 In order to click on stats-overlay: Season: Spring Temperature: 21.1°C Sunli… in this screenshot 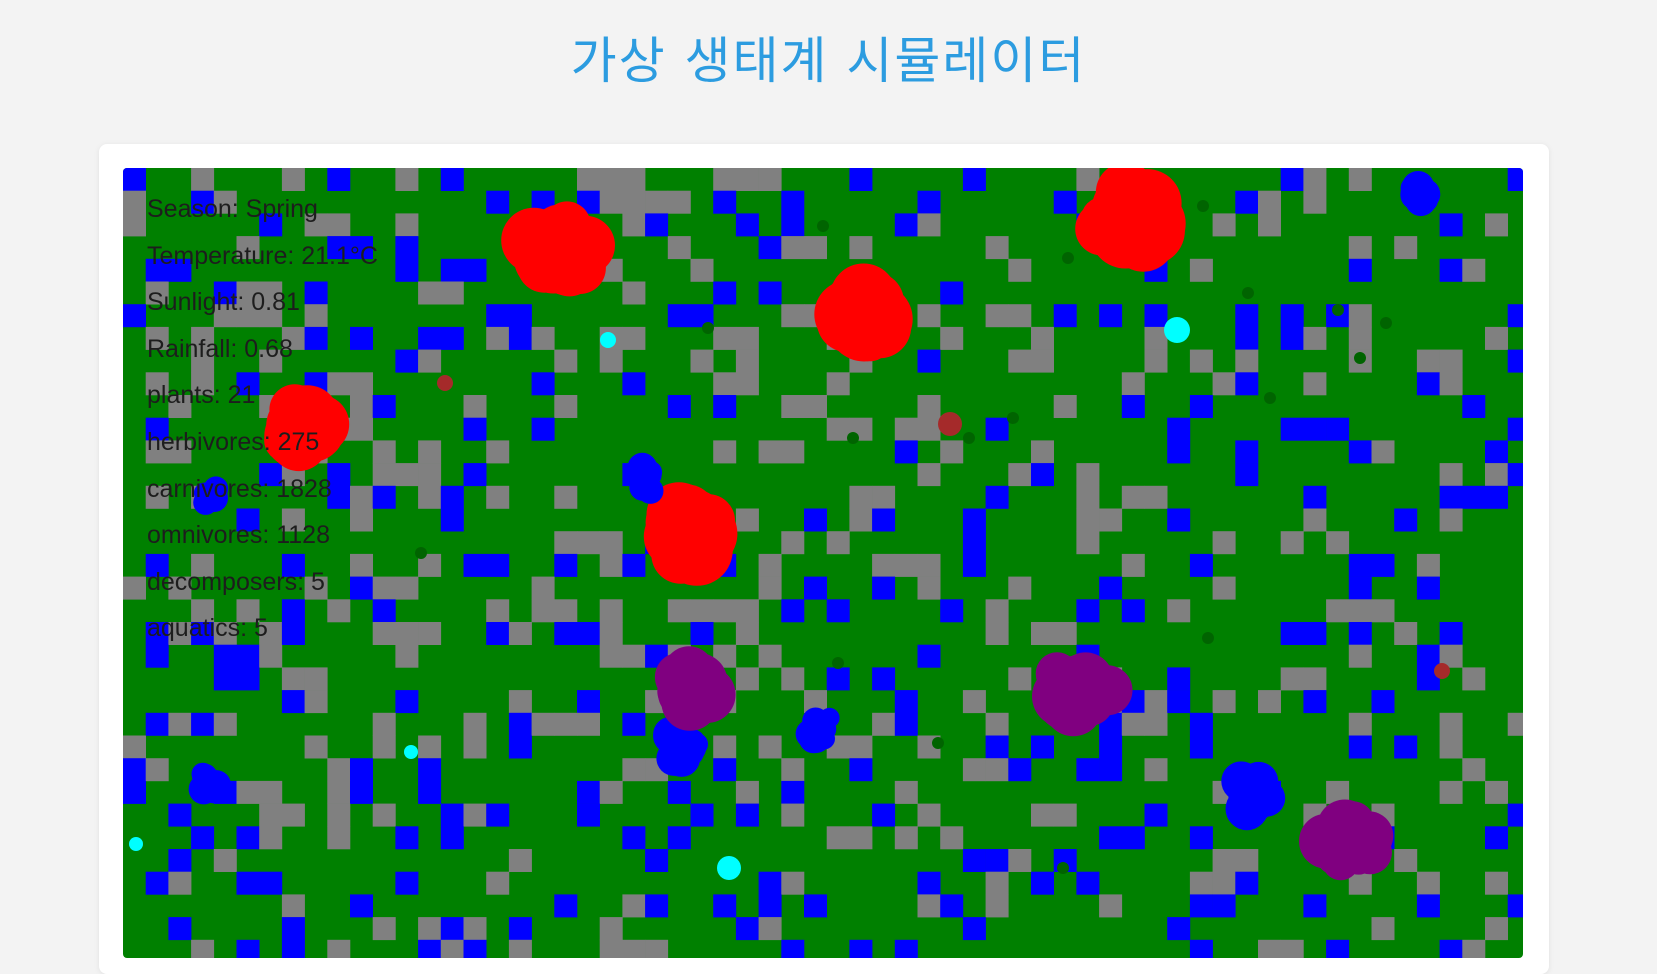, I will do `click(262, 419)`.